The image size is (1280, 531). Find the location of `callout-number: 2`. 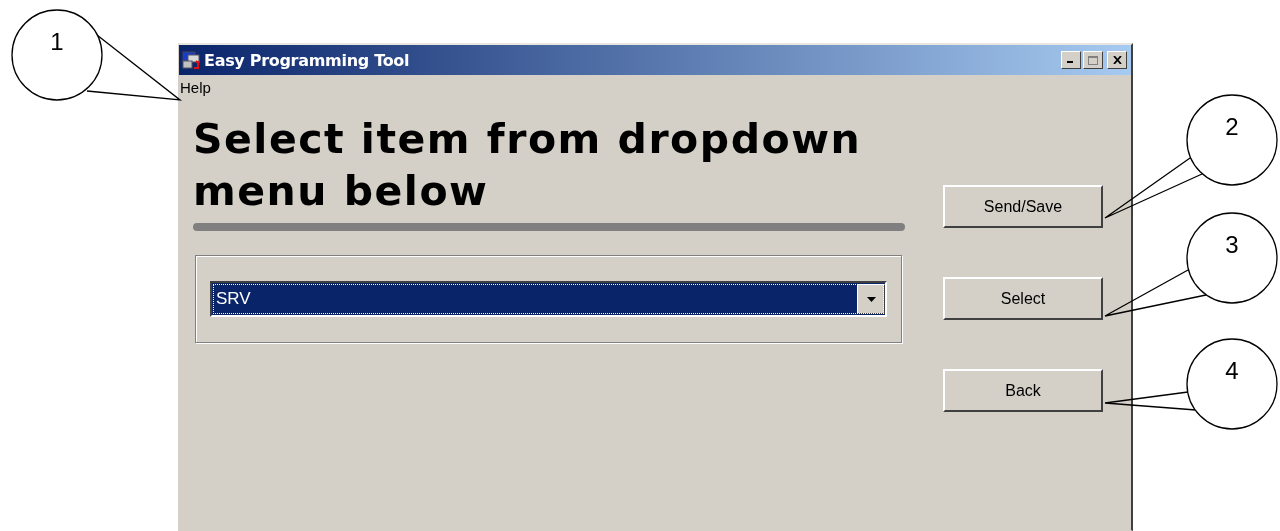

callout-number: 2 is located at coordinates (1232, 126).